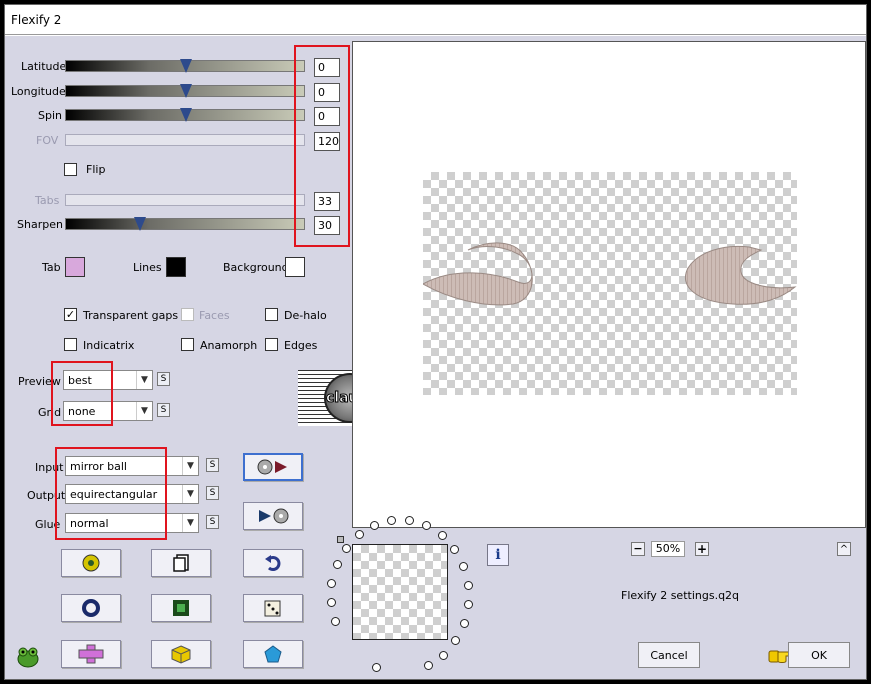  I want to click on copy-page-icon, so click(181, 563).